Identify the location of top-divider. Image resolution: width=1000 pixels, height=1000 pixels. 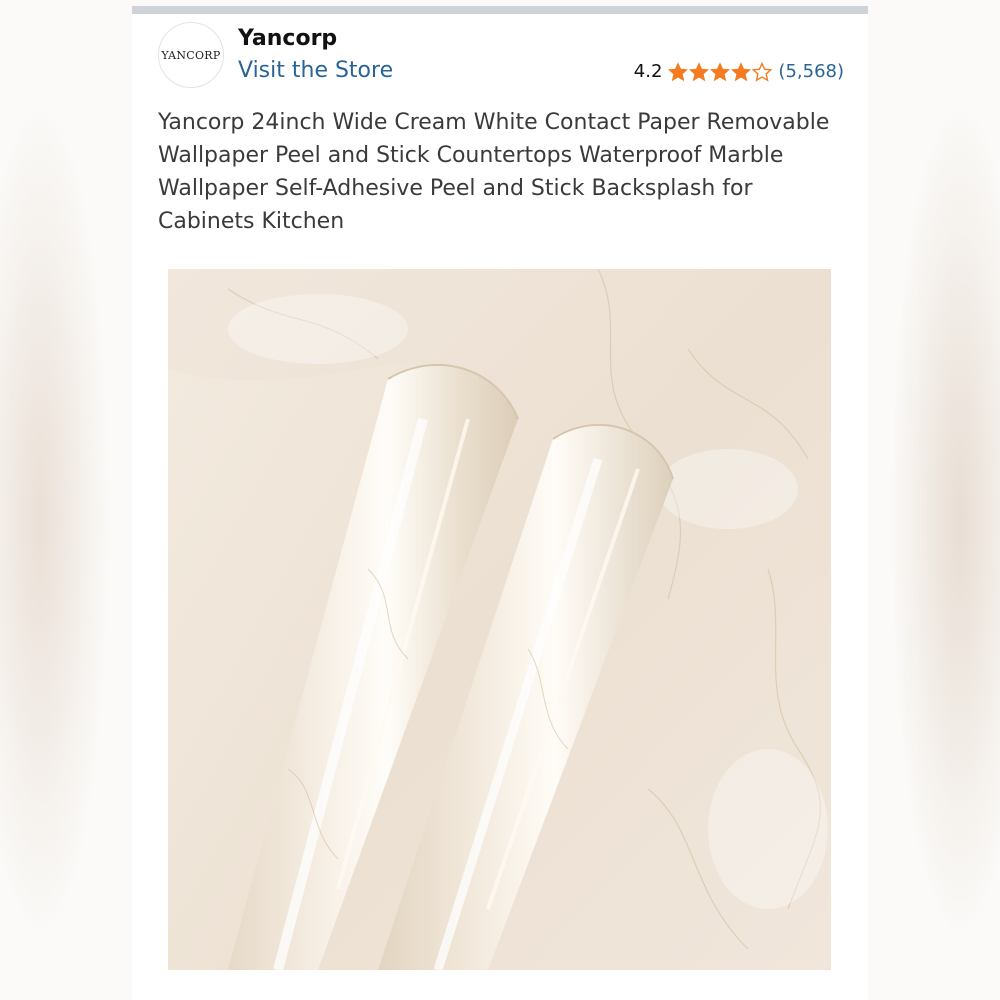
(500, 10).